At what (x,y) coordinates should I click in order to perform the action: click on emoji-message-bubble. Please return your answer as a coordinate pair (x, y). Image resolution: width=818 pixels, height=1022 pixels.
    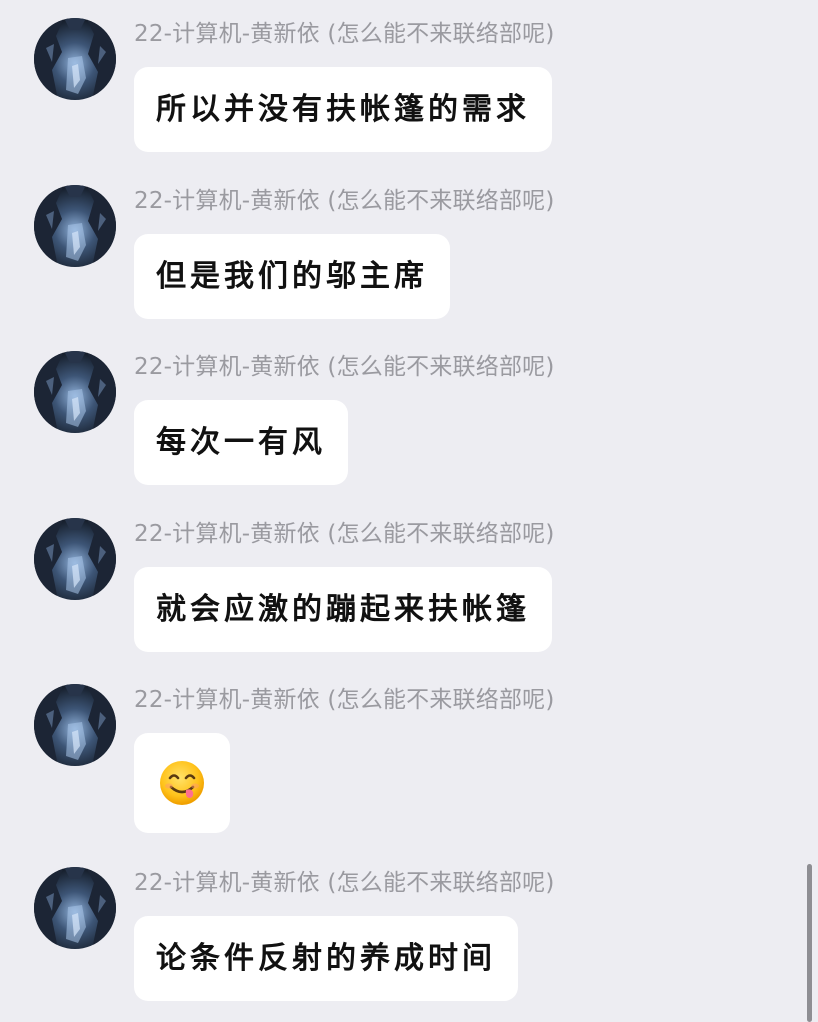
    Looking at the image, I should click on (182, 783).